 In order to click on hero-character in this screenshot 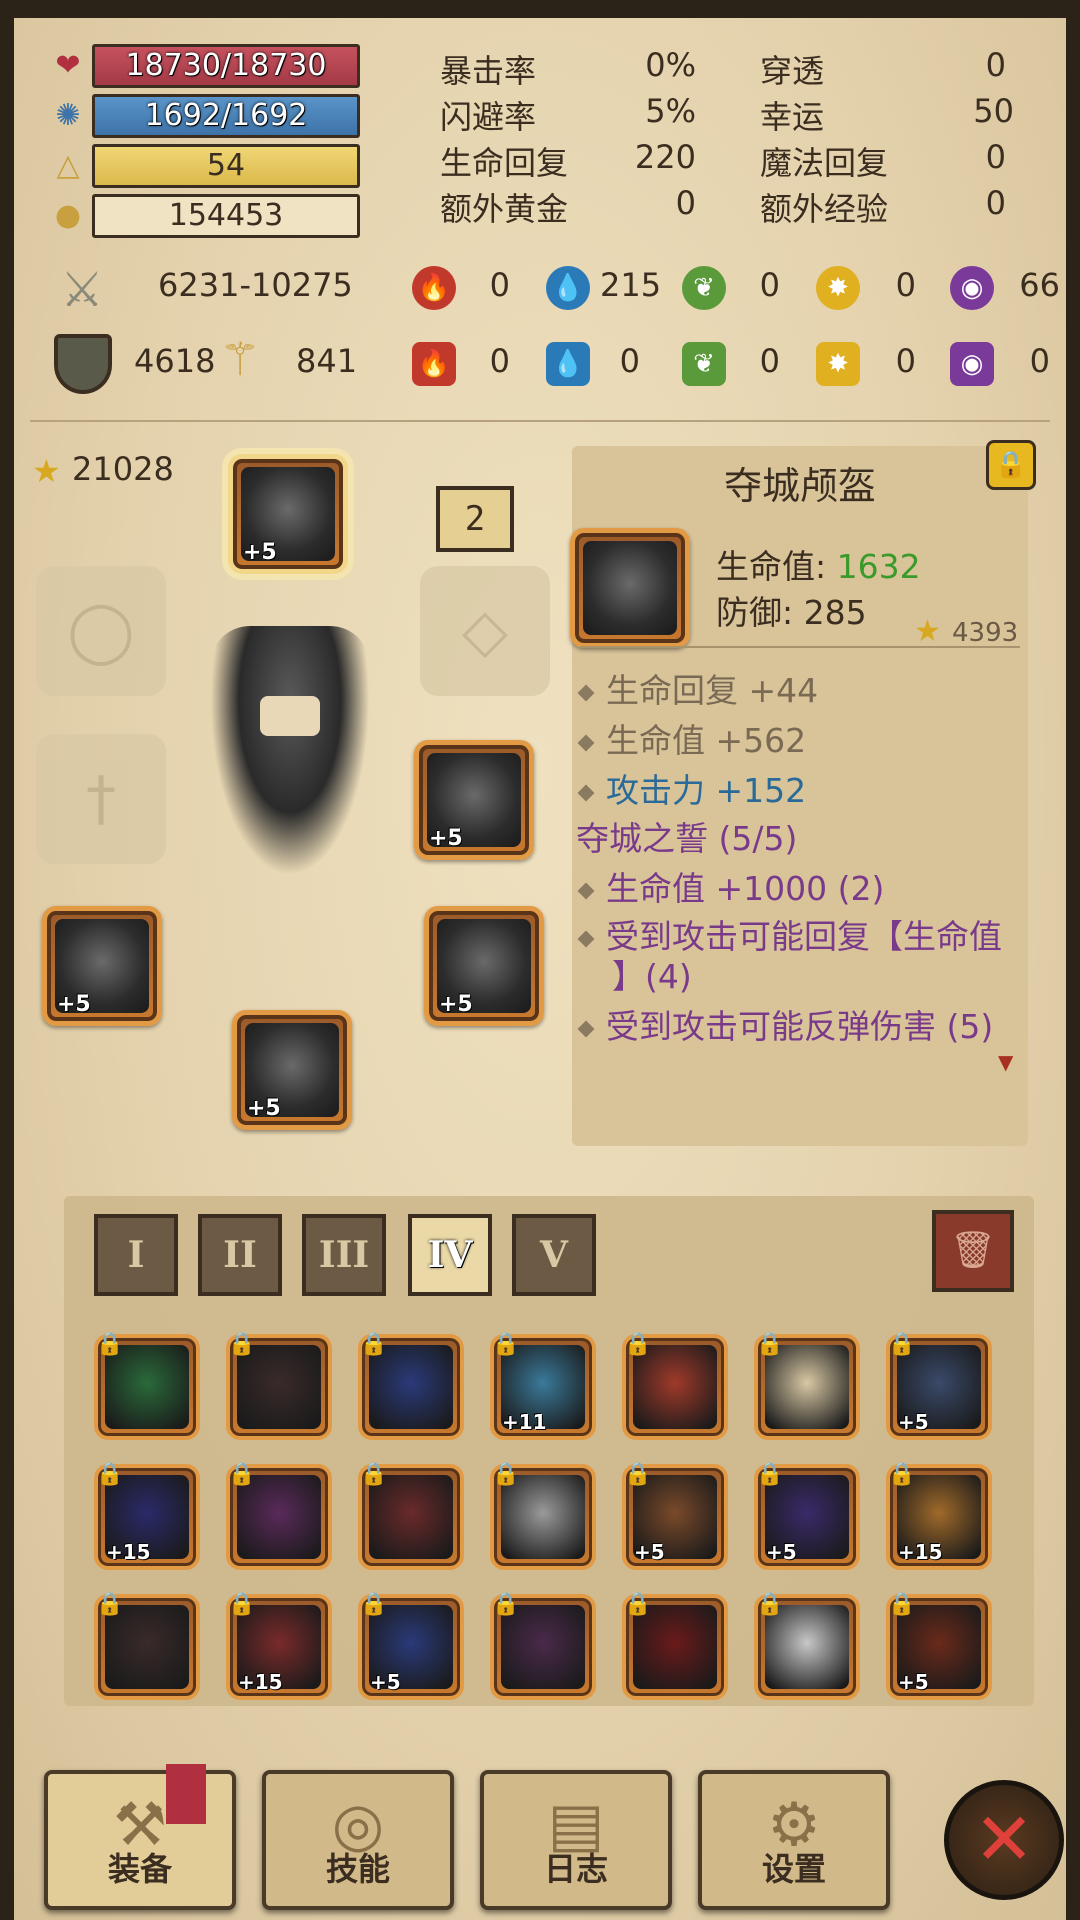, I will do `click(290, 751)`.